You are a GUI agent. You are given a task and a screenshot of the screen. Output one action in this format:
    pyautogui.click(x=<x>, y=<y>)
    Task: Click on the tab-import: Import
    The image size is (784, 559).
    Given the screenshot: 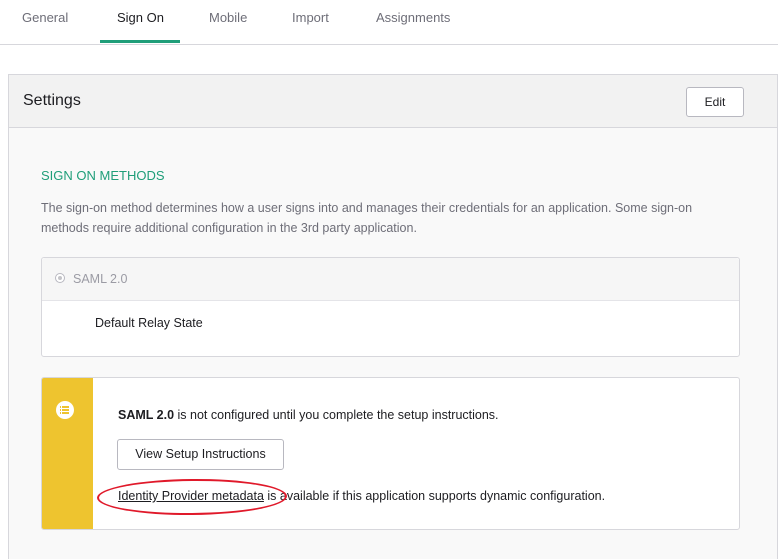 What is the action you would take?
    pyautogui.click(x=310, y=17)
    